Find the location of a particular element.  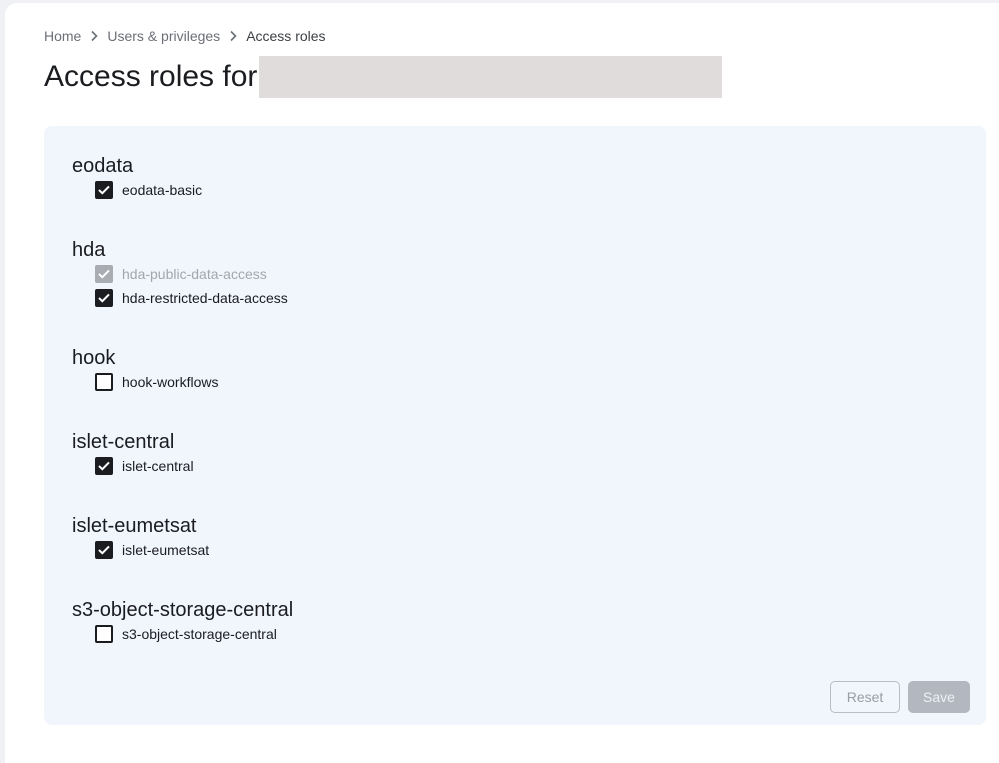

breadcrumb-home: Home is located at coordinates (62, 36).